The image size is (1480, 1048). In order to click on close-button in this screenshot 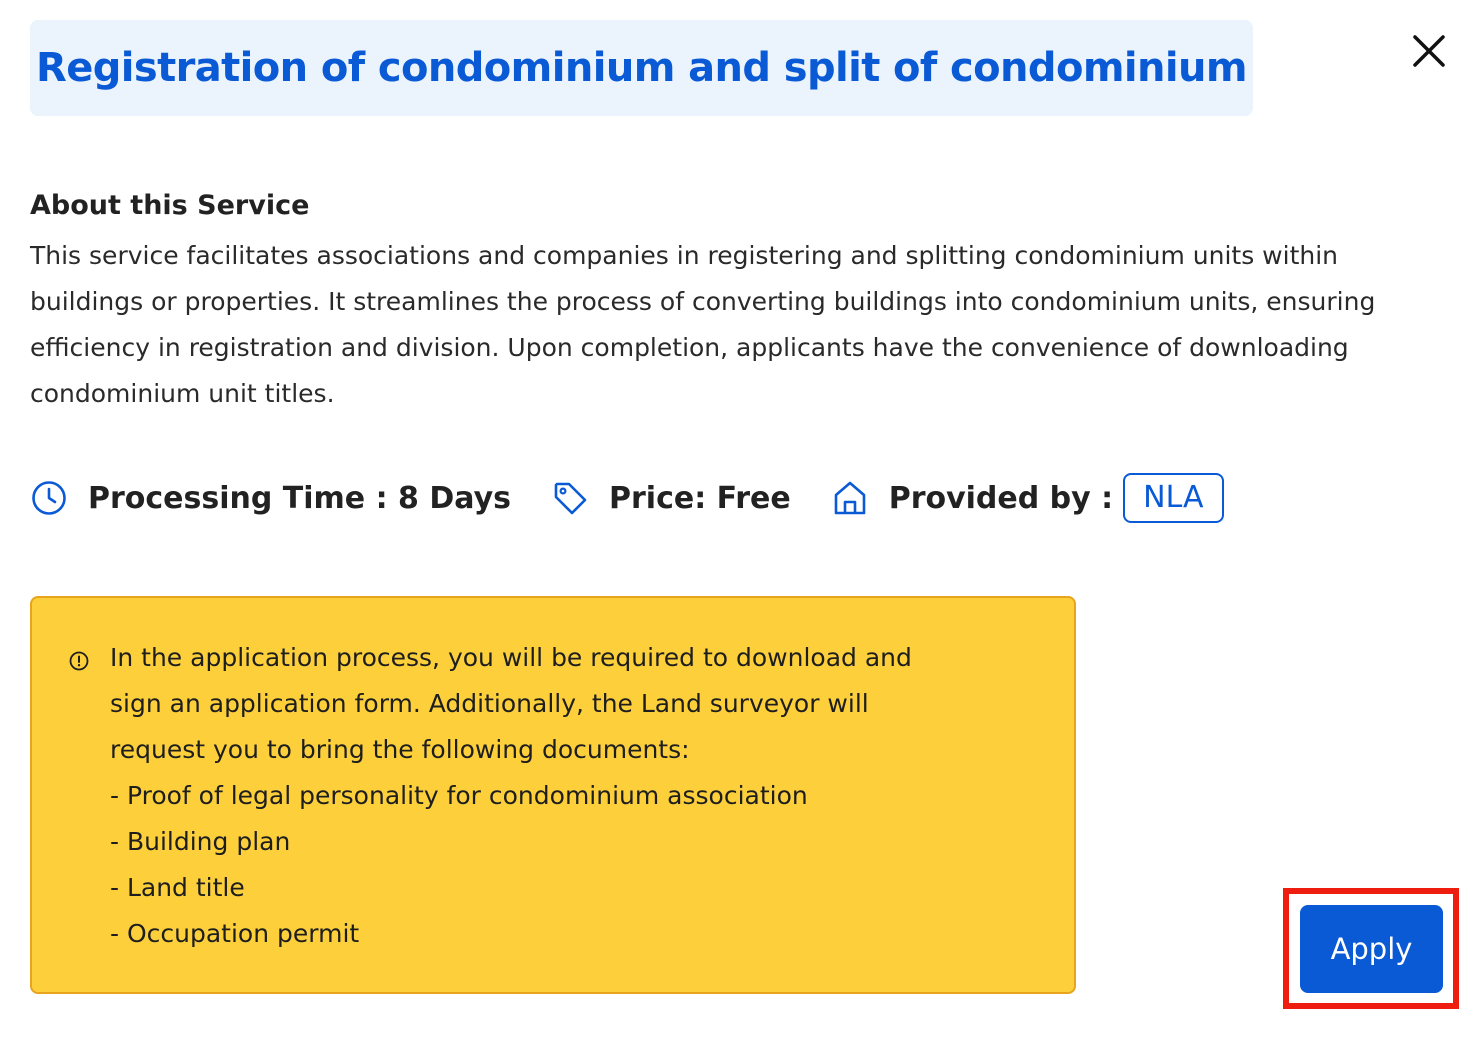, I will do `click(1429, 51)`.